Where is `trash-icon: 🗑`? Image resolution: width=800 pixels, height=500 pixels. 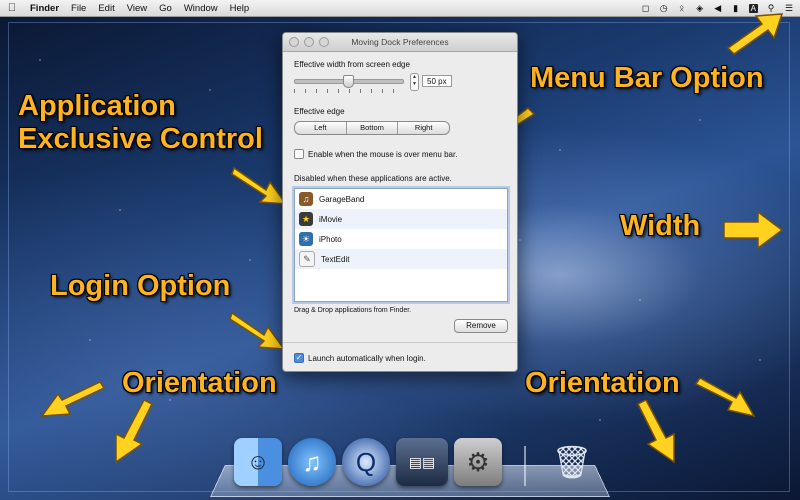 trash-icon: 🗑 is located at coordinates (572, 462).